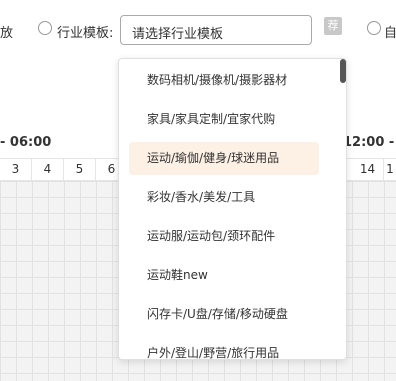 Image resolution: width=396 pixels, height=381 pixels. I want to click on time-range-right: 12:00 -, so click(369, 142).